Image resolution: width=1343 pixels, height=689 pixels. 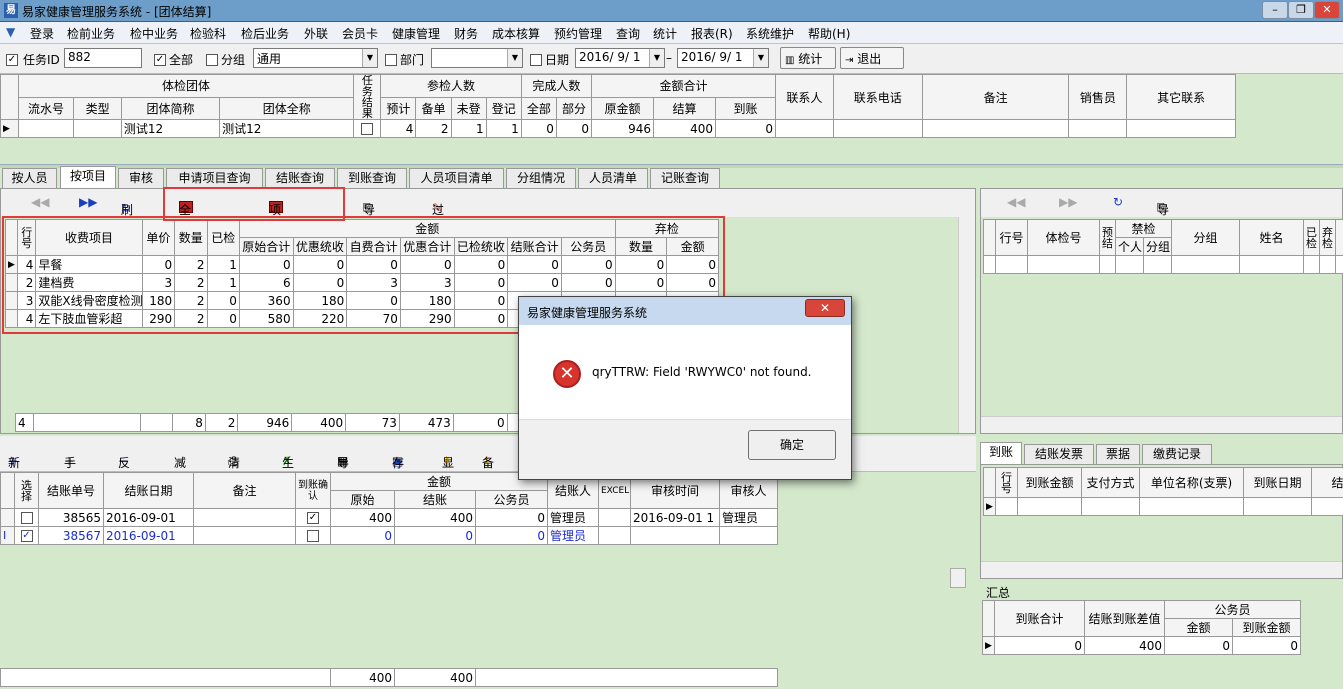 I want to click on short-name-cell: 测试12, so click(x=170, y=128).